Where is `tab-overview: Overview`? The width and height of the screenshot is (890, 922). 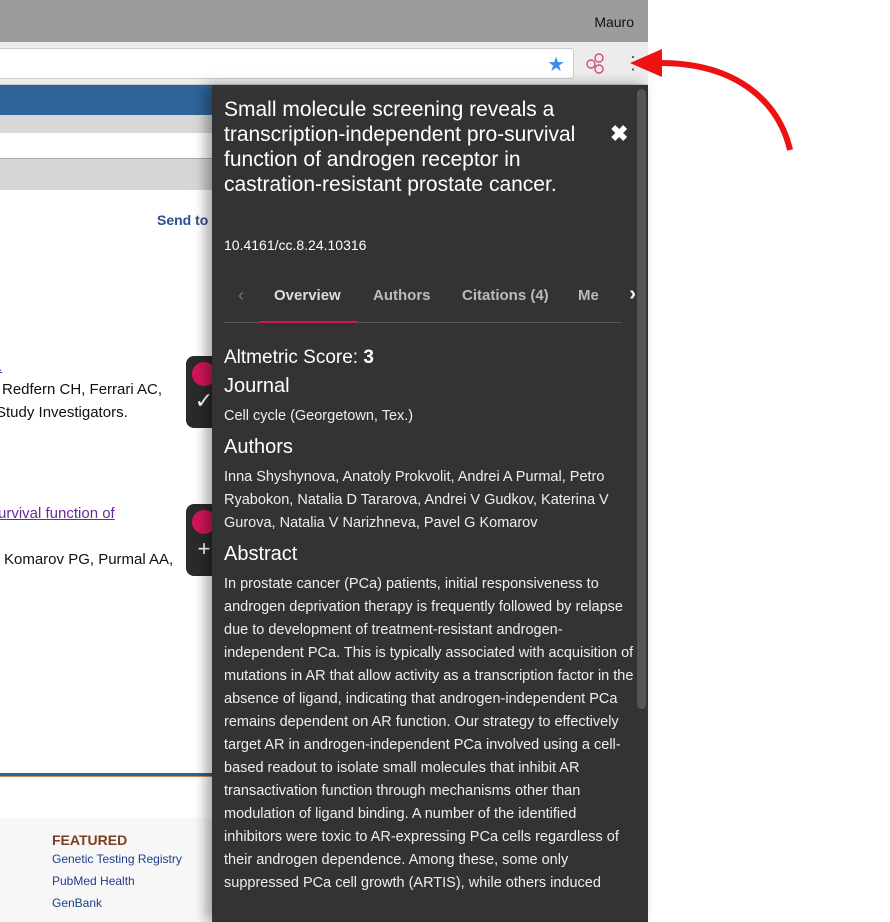 tab-overview: Overview is located at coordinates (307, 295).